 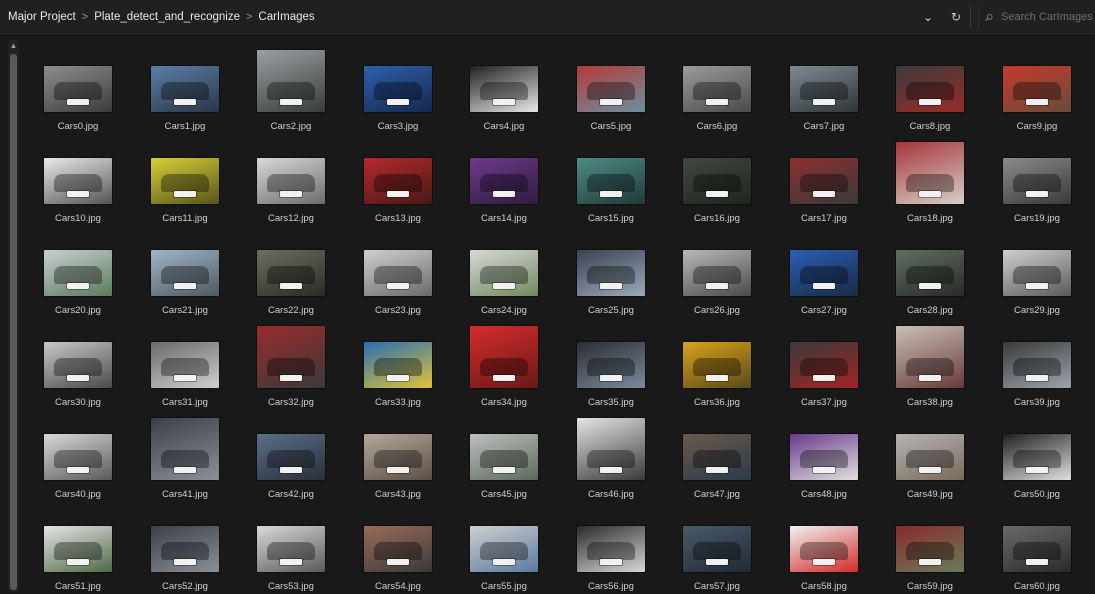 I want to click on refresh-button: ↻, so click(x=956, y=17).